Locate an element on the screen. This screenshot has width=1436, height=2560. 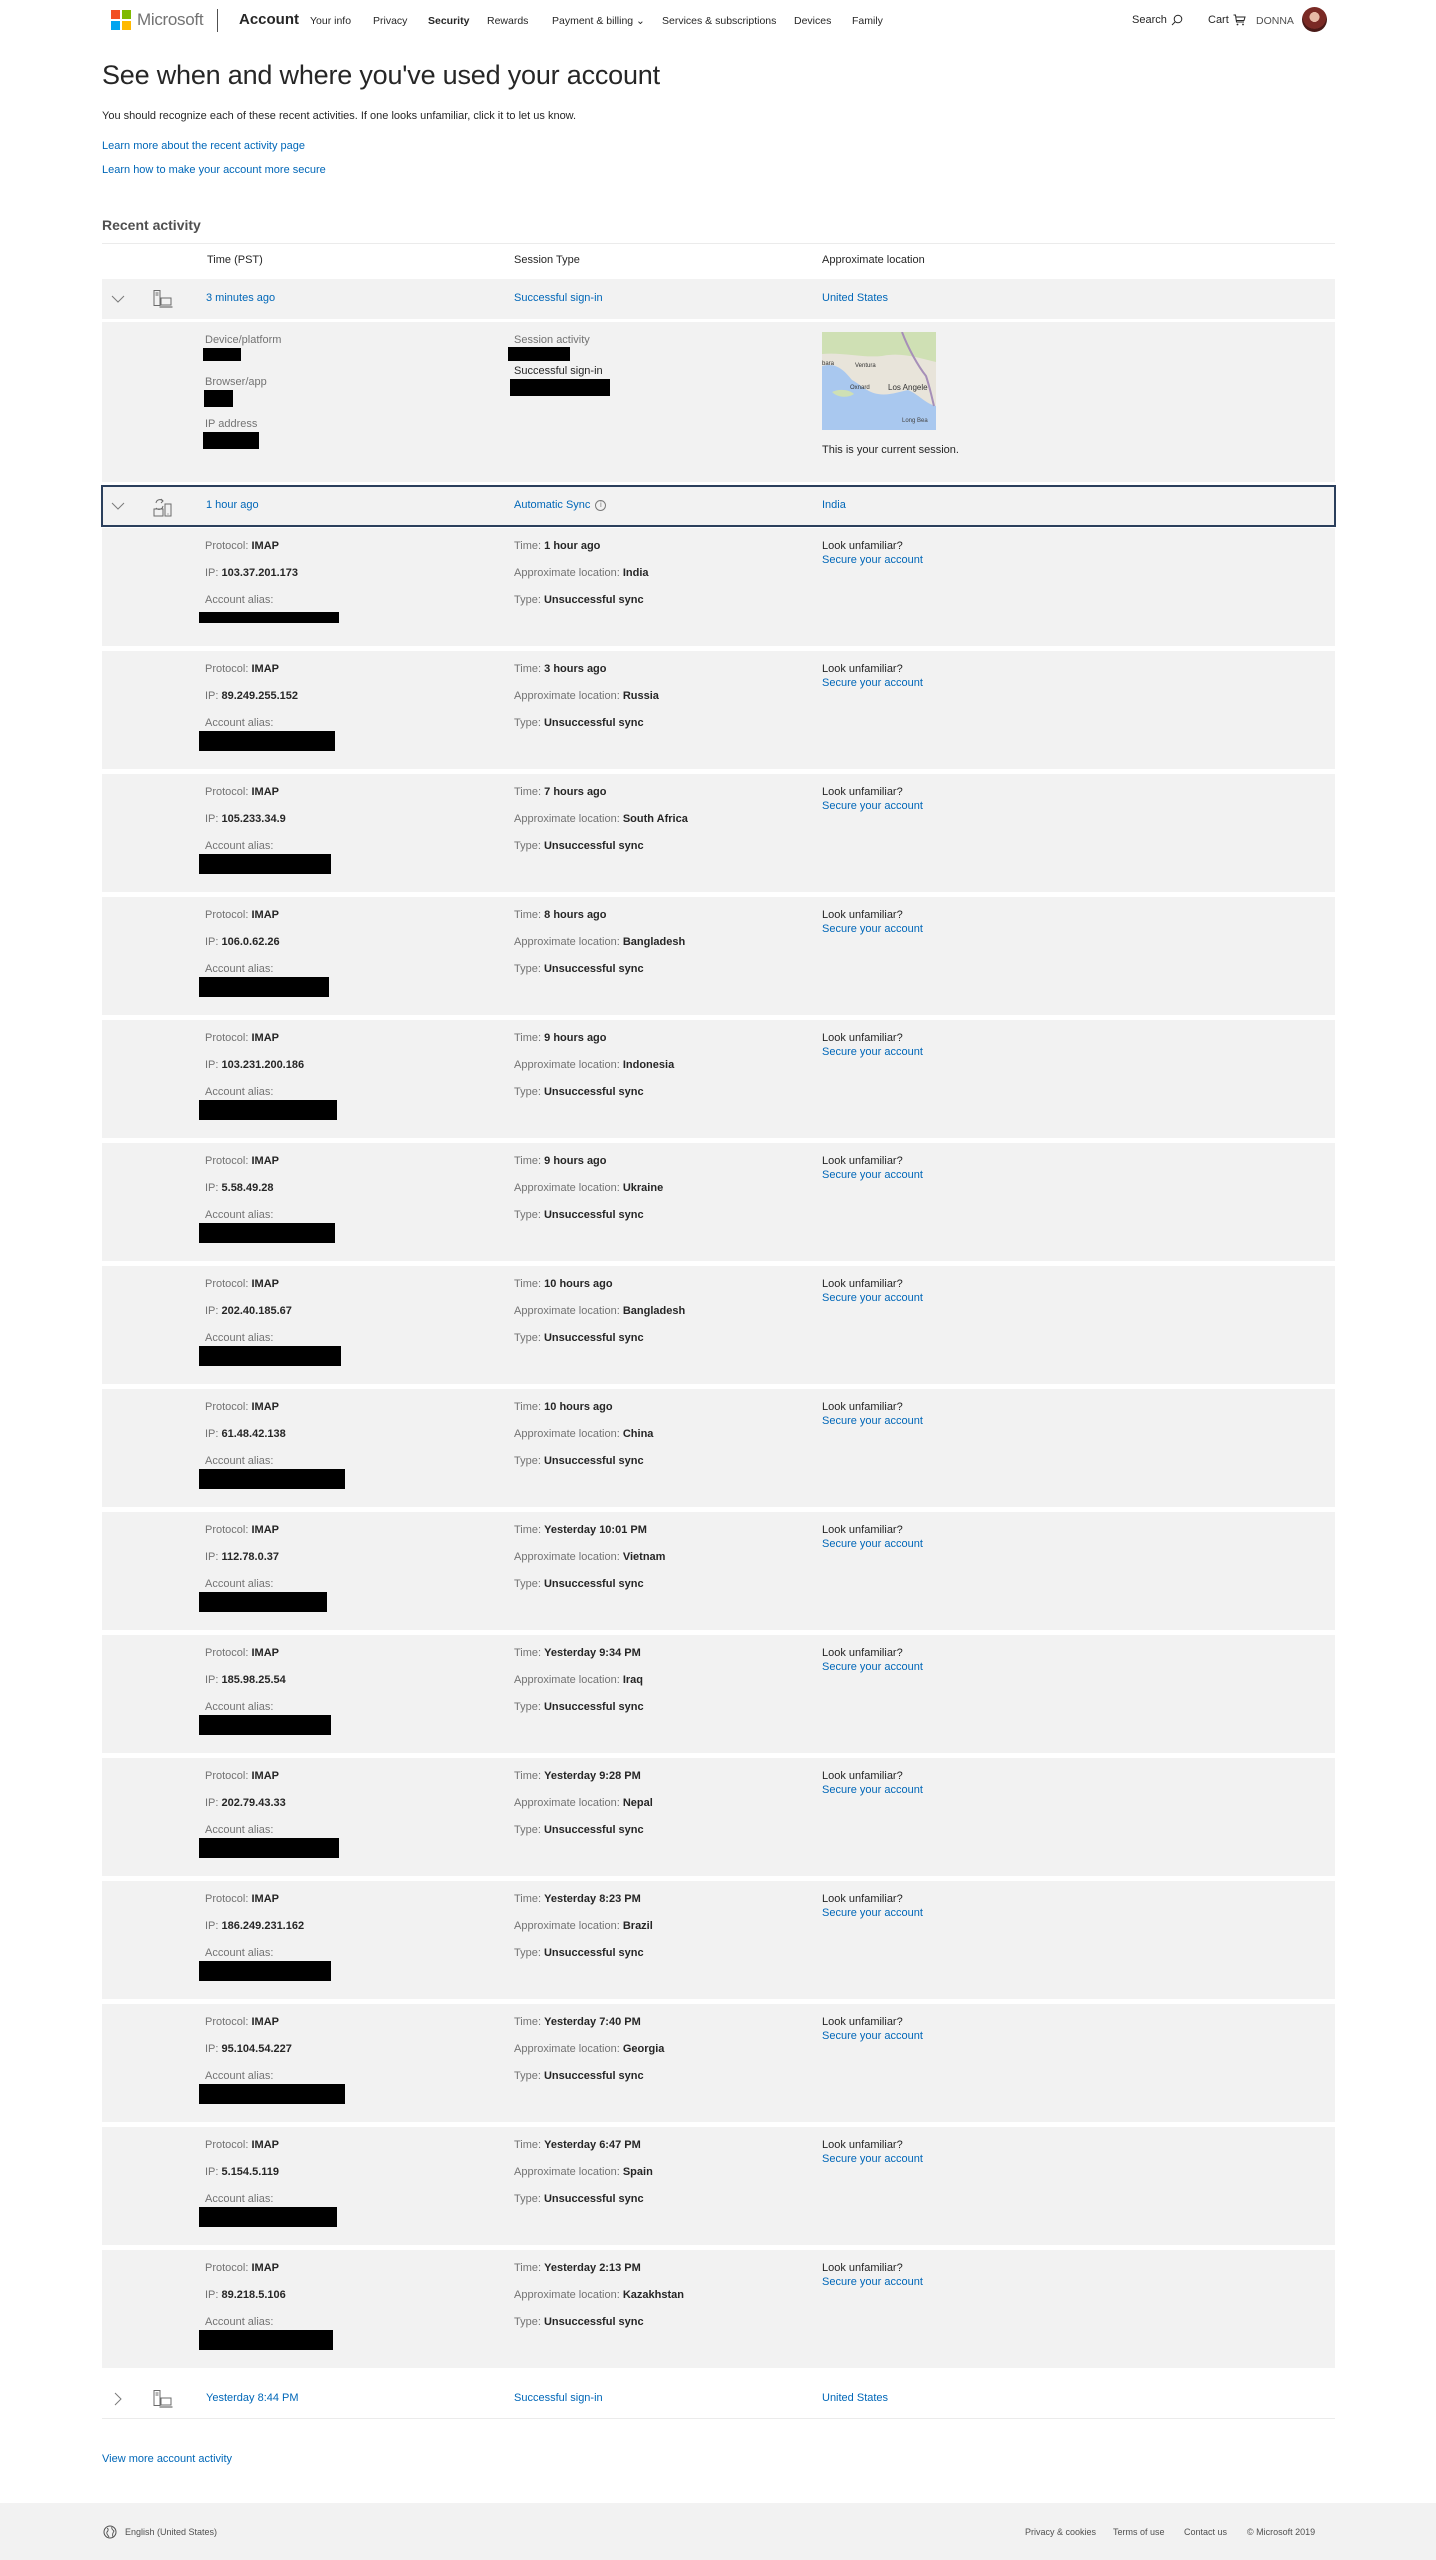
type-value: Unsuccessful sync is located at coordinates (593, 1338).